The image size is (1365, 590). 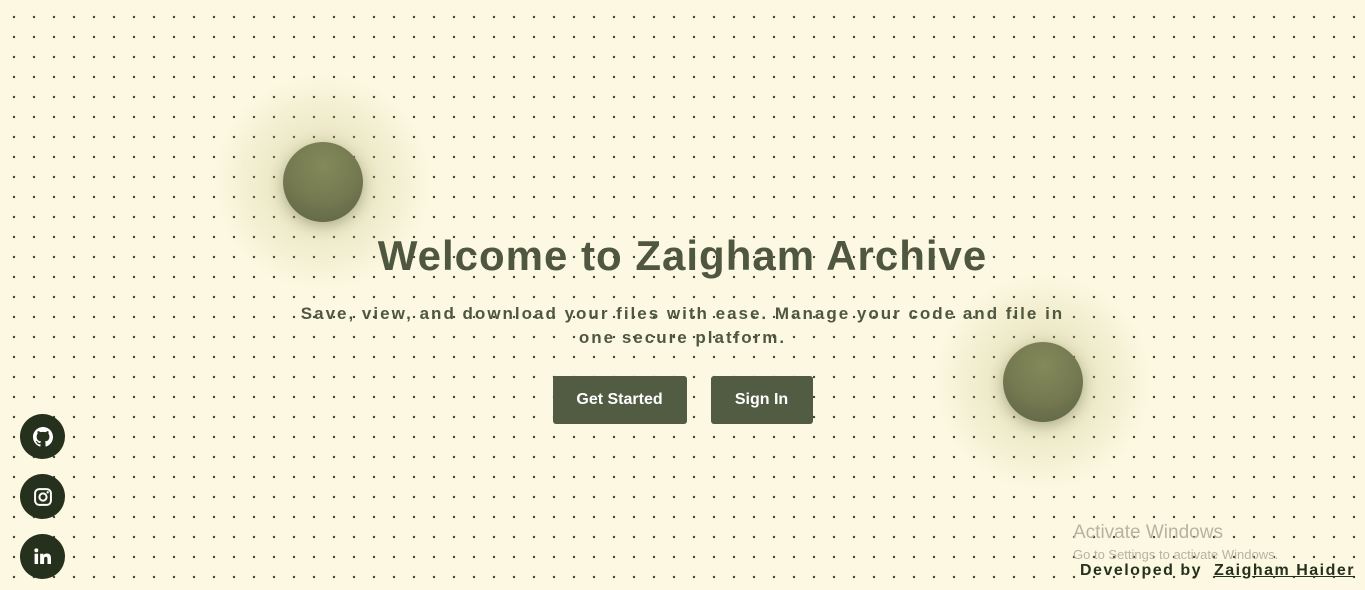 What do you see at coordinates (1141, 570) in the screenshot?
I see `developed-by-label: Developed by` at bounding box center [1141, 570].